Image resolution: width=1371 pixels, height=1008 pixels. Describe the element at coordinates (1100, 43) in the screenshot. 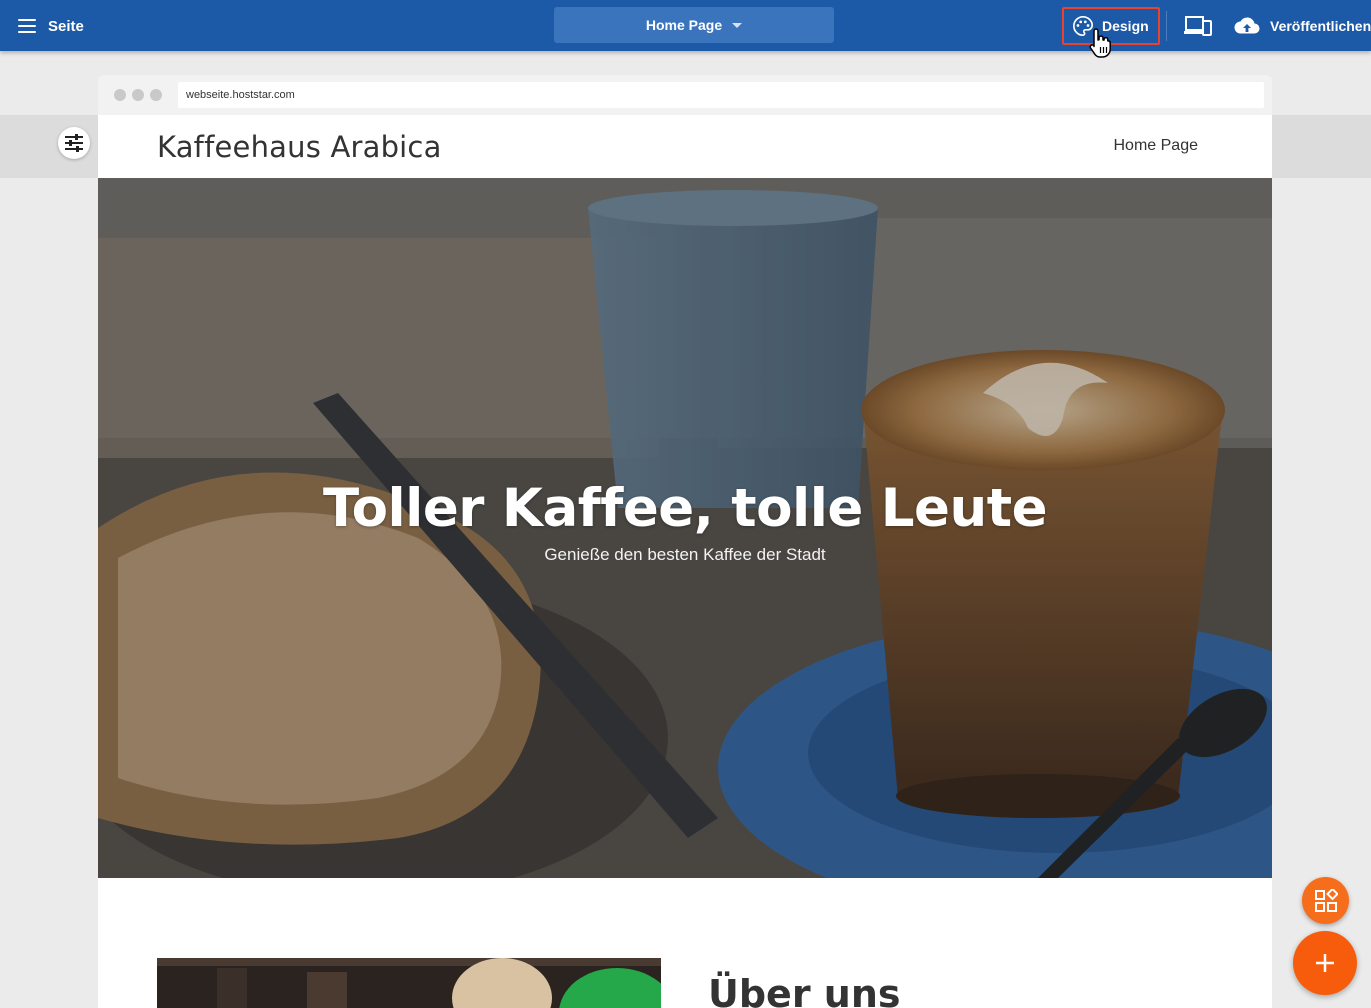

I see `hand-cursor-icon` at that location.